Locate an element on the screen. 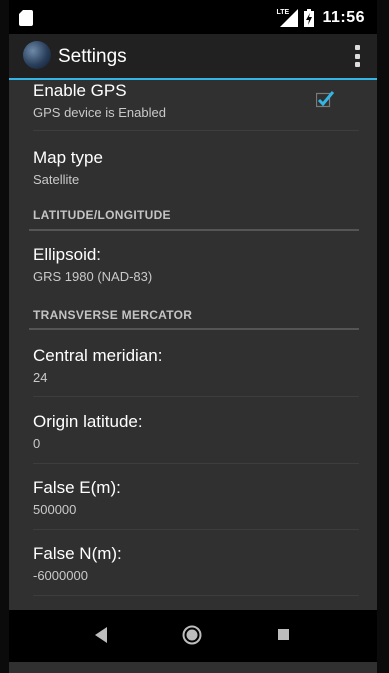  status-bar: LTE 11:56 is located at coordinates (193, 17).